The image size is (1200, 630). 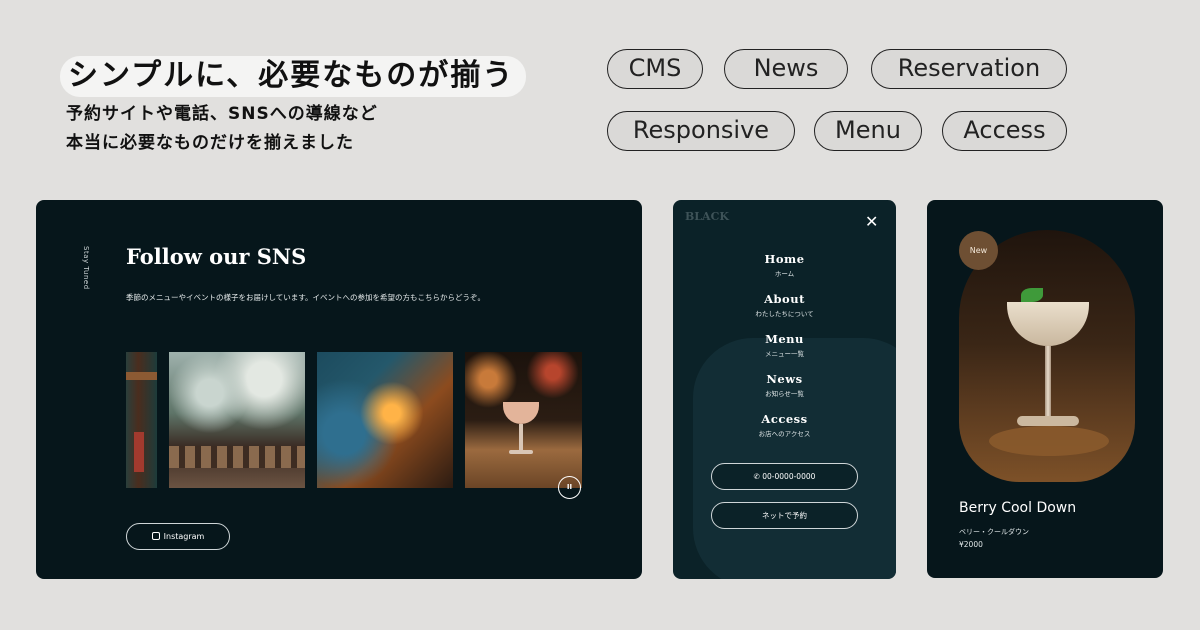 What do you see at coordinates (521, 413) in the screenshot?
I see `glass-shape` at bounding box center [521, 413].